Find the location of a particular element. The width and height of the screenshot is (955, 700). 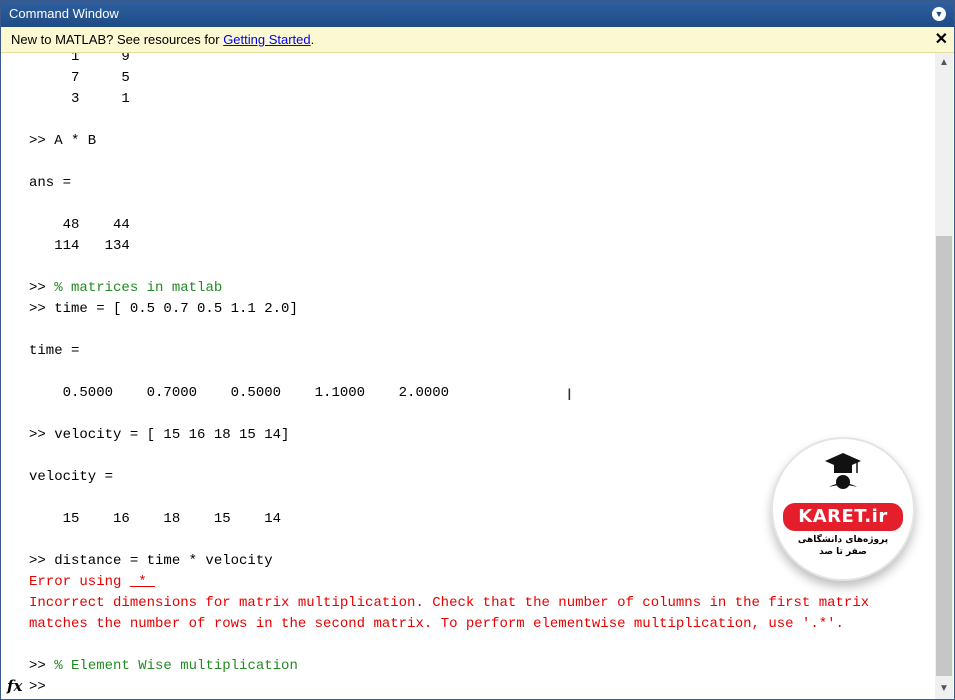

console-line: 3 1 is located at coordinates (79, 99).